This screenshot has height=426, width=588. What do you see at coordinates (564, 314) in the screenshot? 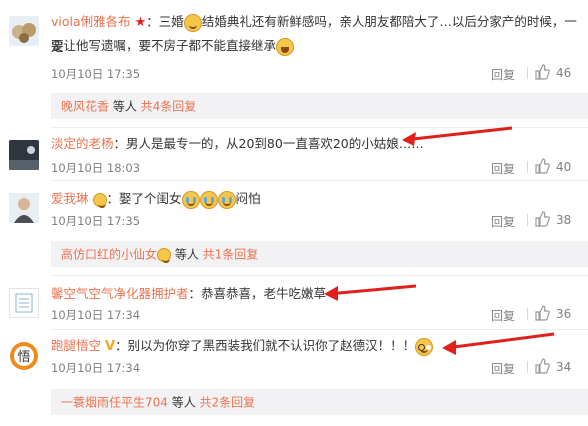
I see `like-count: 36` at bounding box center [564, 314].